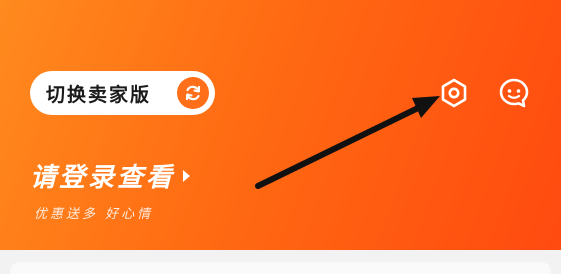 This screenshot has height=274, width=561. What do you see at coordinates (187, 175) in the screenshot?
I see `caret-right-icon` at bounding box center [187, 175].